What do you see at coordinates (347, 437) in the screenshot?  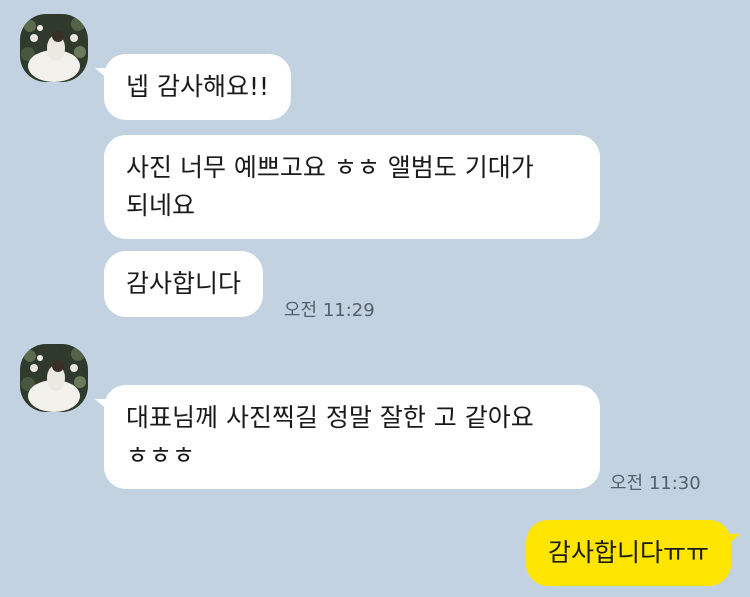 I see `incoming-message-bubble: 대표님께 사진찍길 정말 잘한 고 같아요 ㅎㅎㅎ` at bounding box center [347, 437].